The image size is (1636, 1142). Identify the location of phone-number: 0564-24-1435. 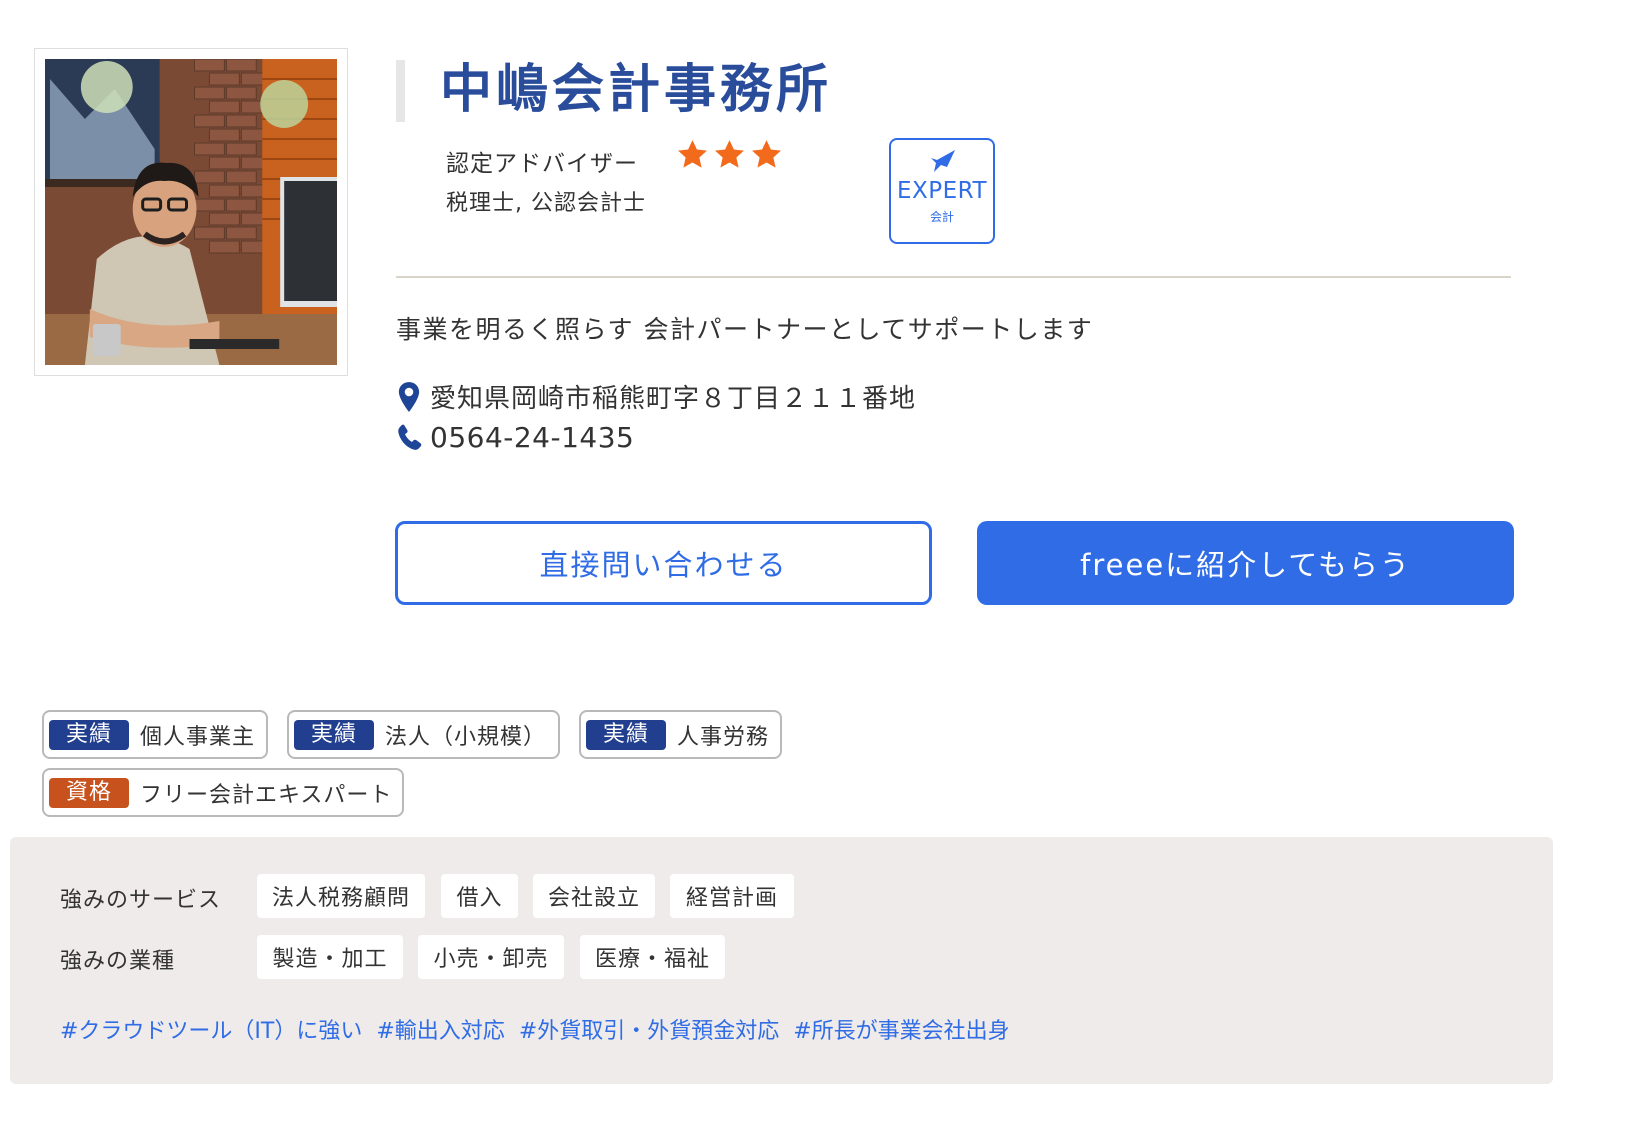
(532, 437).